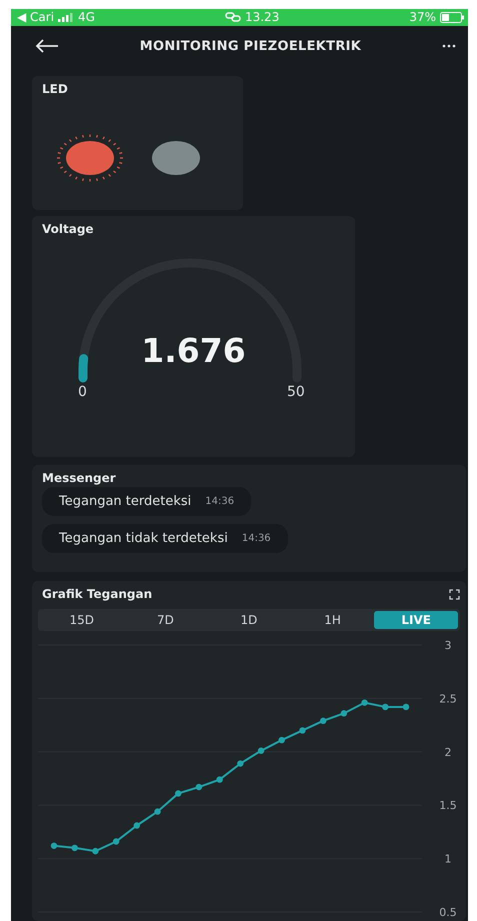 This screenshot has height=921, width=477. Describe the element at coordinates (66, 17) in the screenshot. I see `signal-icon` at that location.